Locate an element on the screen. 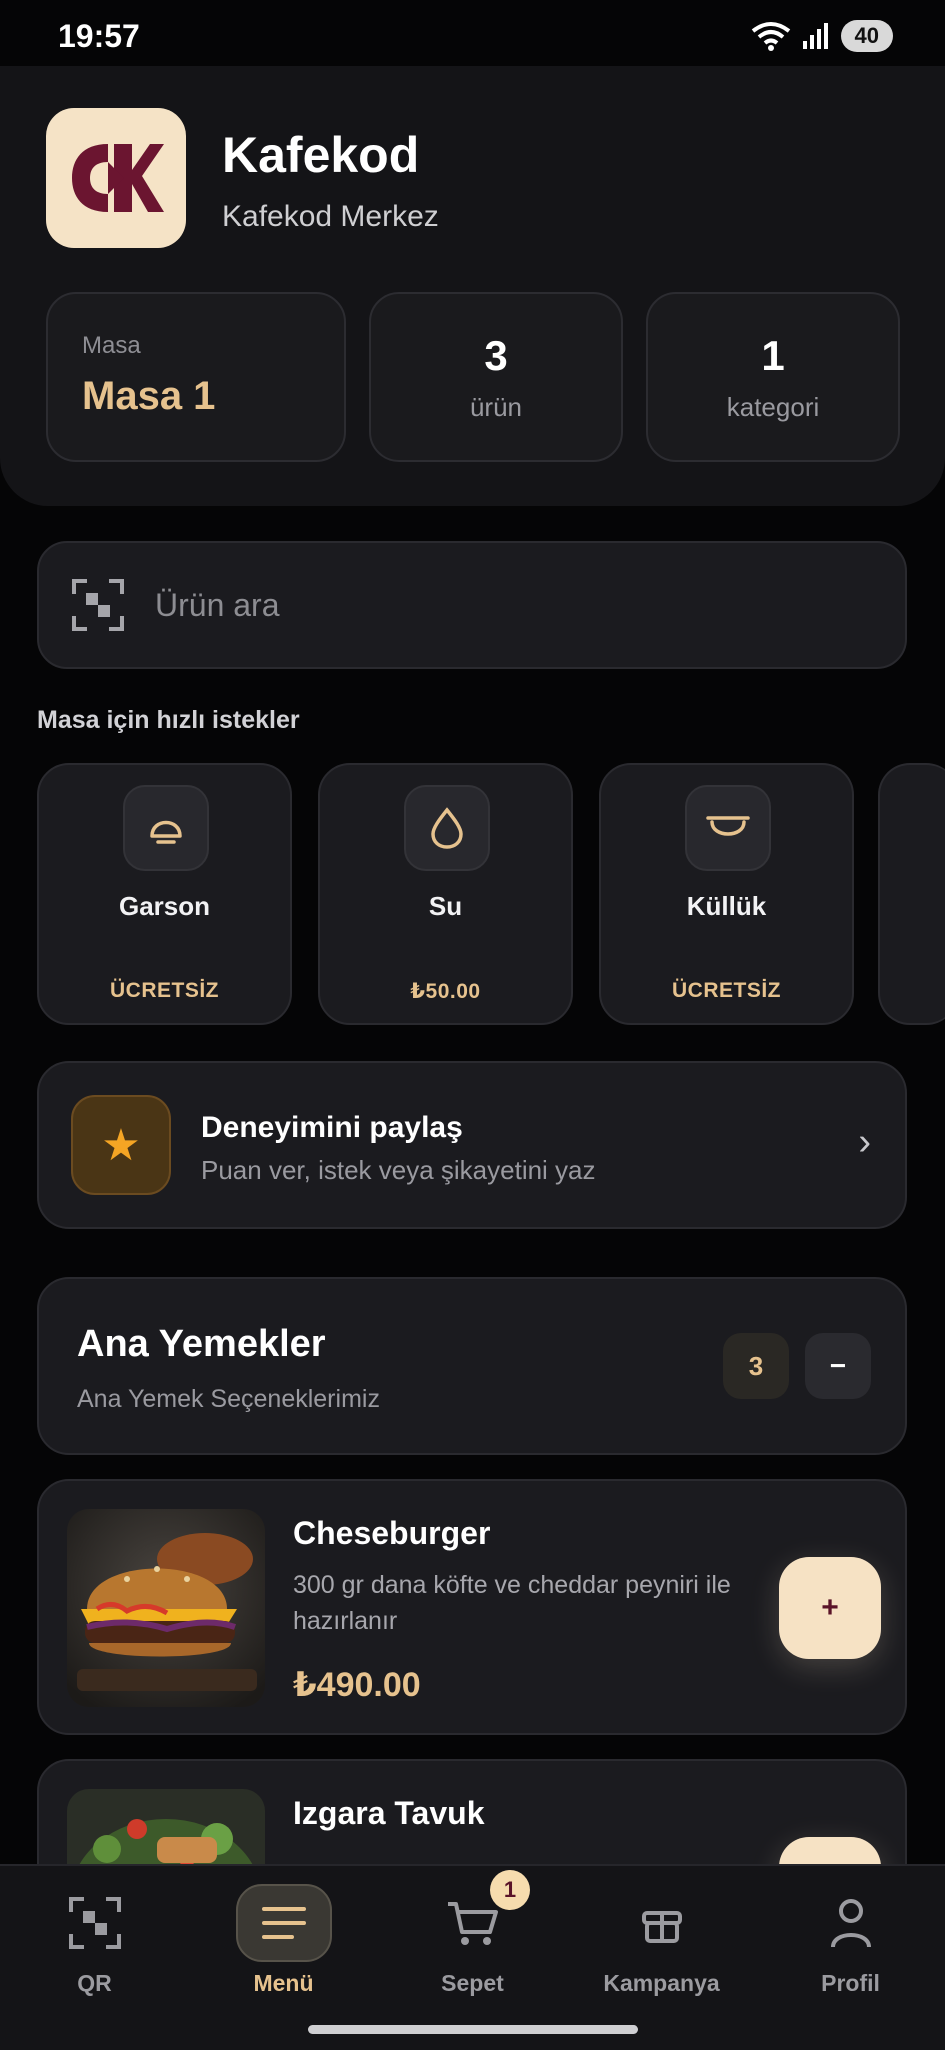  table-label: Masa is located at coordinates (111, 345).